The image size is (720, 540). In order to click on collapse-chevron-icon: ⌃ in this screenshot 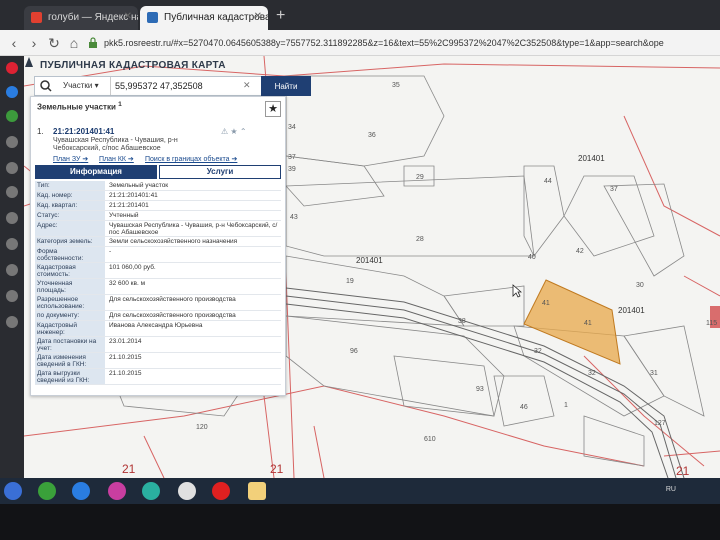, I will do `click(243, 131)`.